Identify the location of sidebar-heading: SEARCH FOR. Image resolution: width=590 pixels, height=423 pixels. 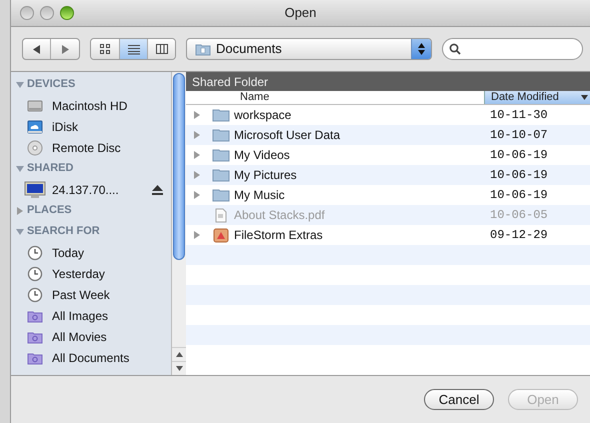
(63, 232).